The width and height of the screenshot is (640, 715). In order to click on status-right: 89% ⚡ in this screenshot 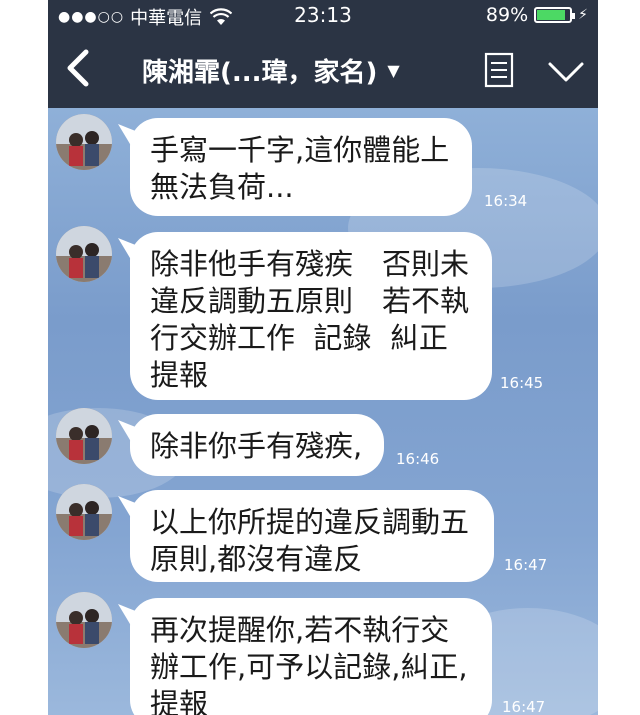, I will do `click(537, 15)`.